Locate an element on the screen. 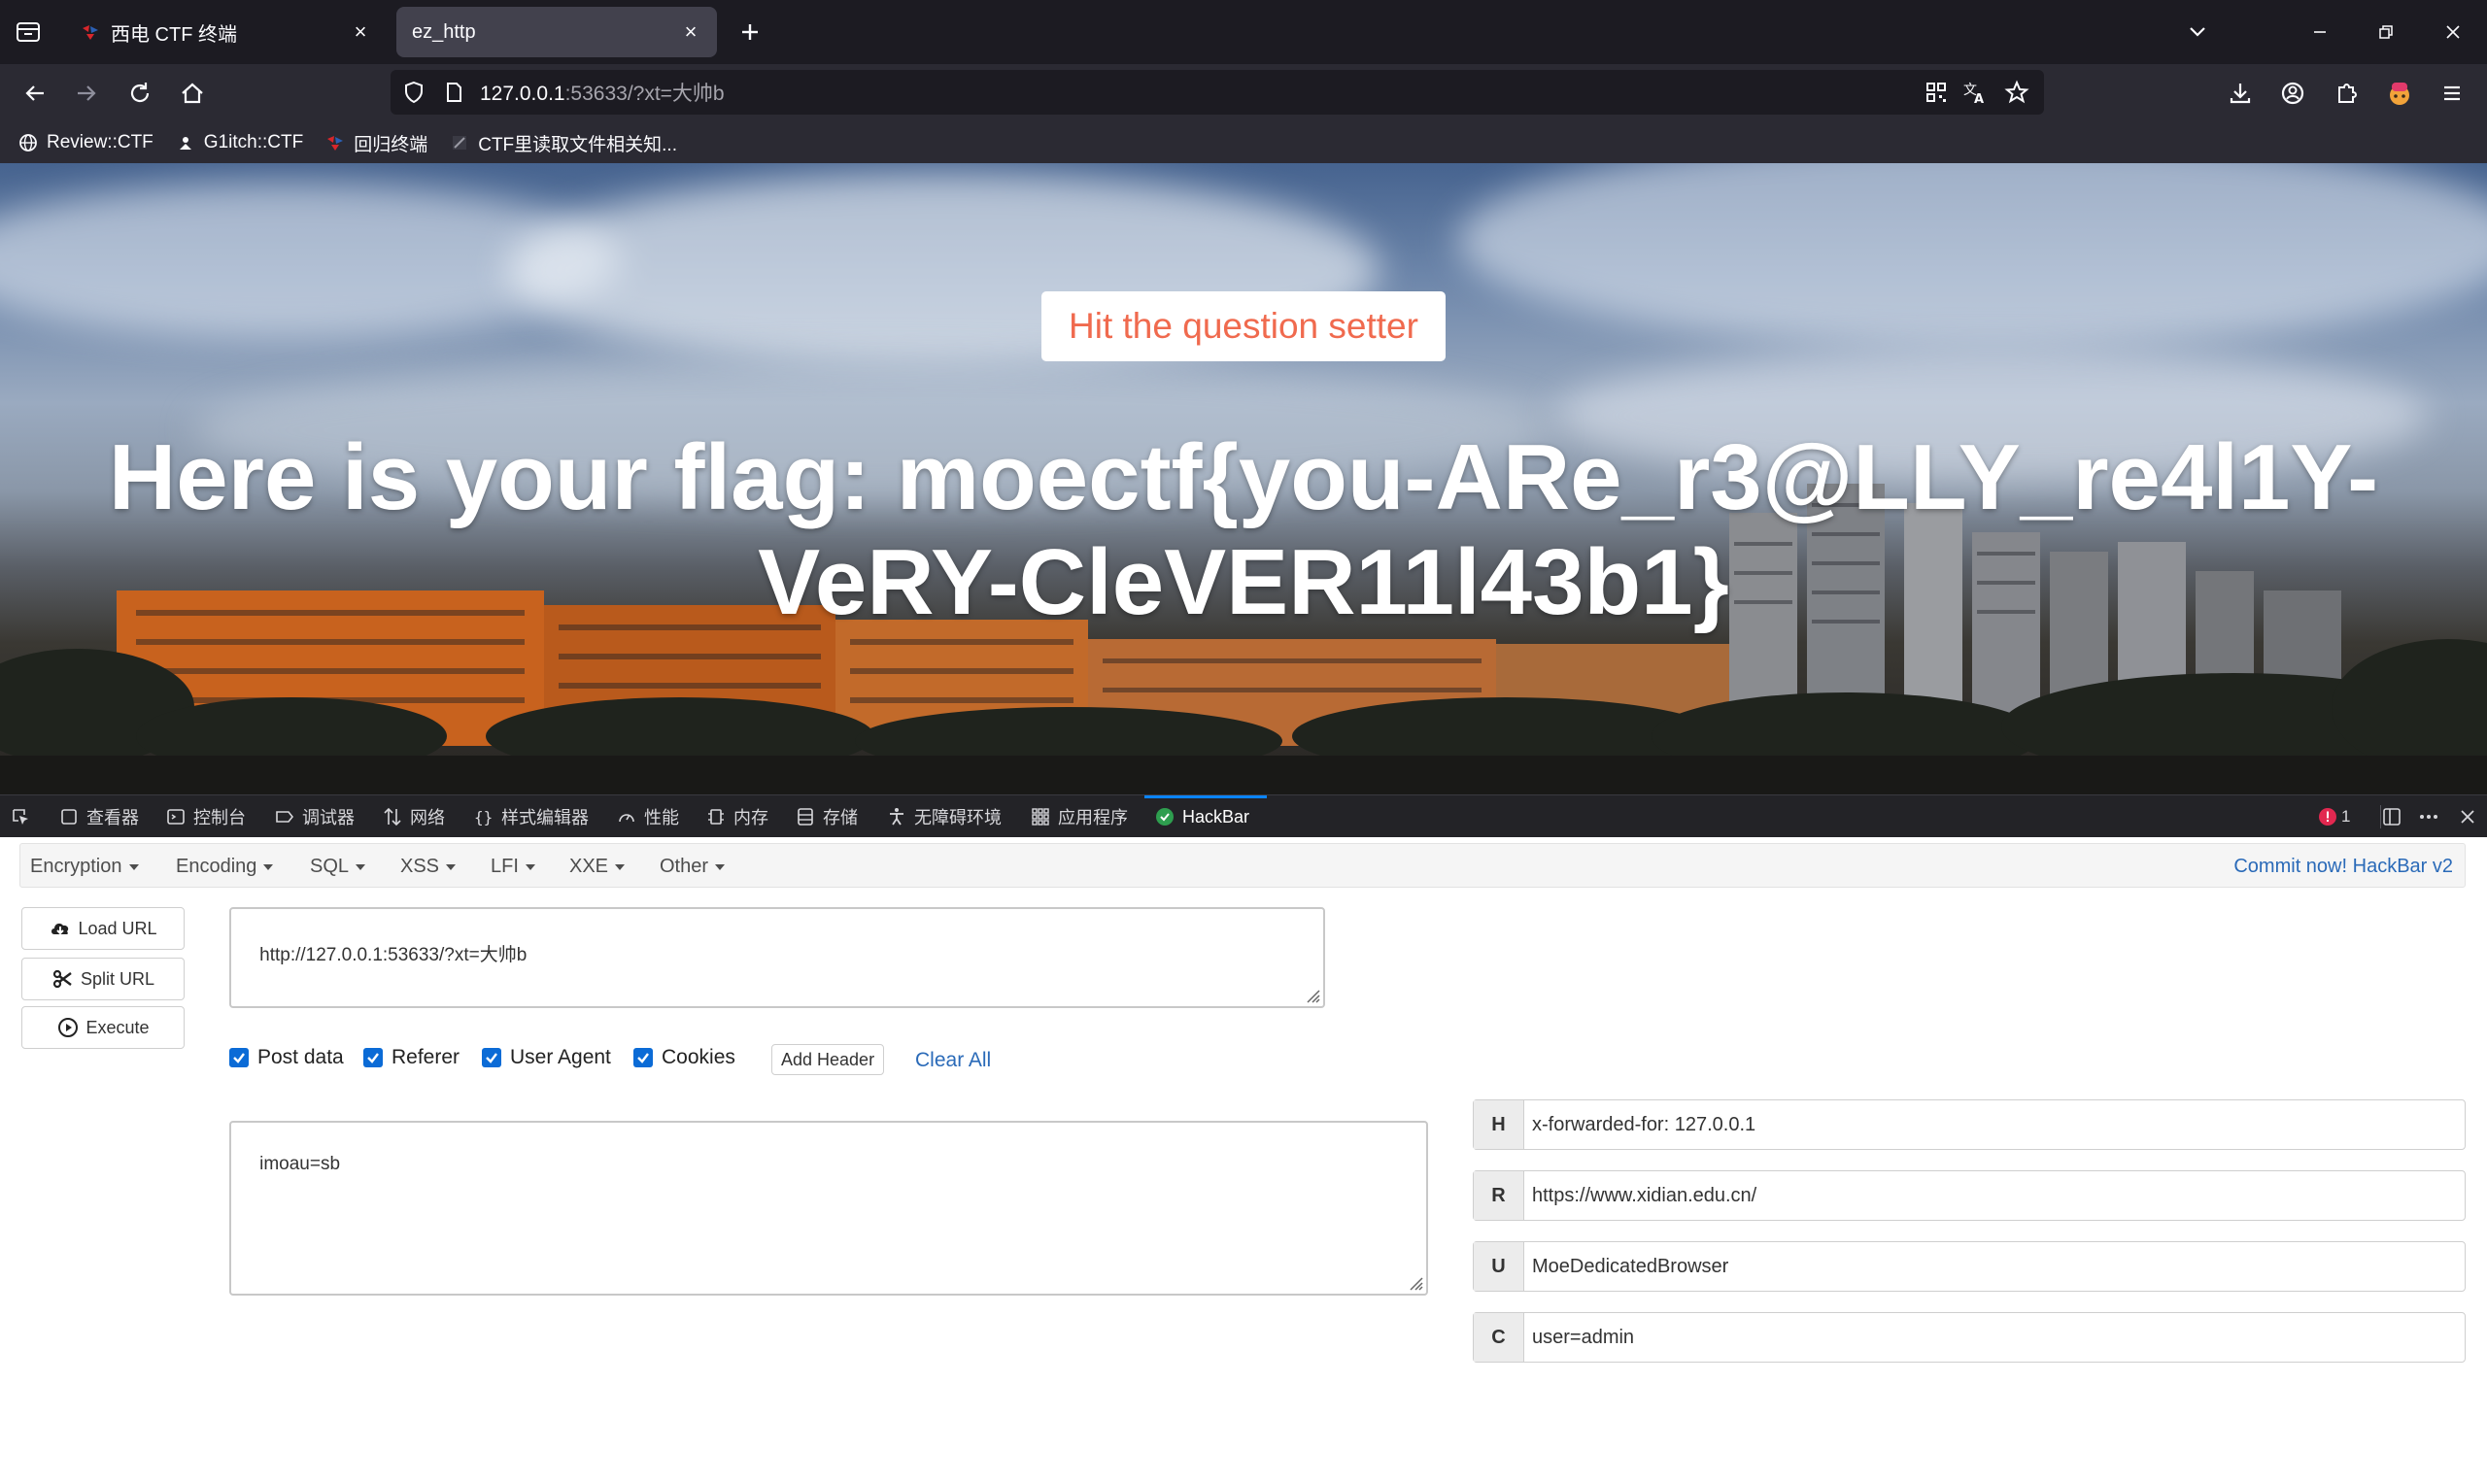 The width and height of the screenshot is (2487, 1484). tab-bar: 西电 CTF 终端 × ez_http × is located at coordinates (1243, 32).